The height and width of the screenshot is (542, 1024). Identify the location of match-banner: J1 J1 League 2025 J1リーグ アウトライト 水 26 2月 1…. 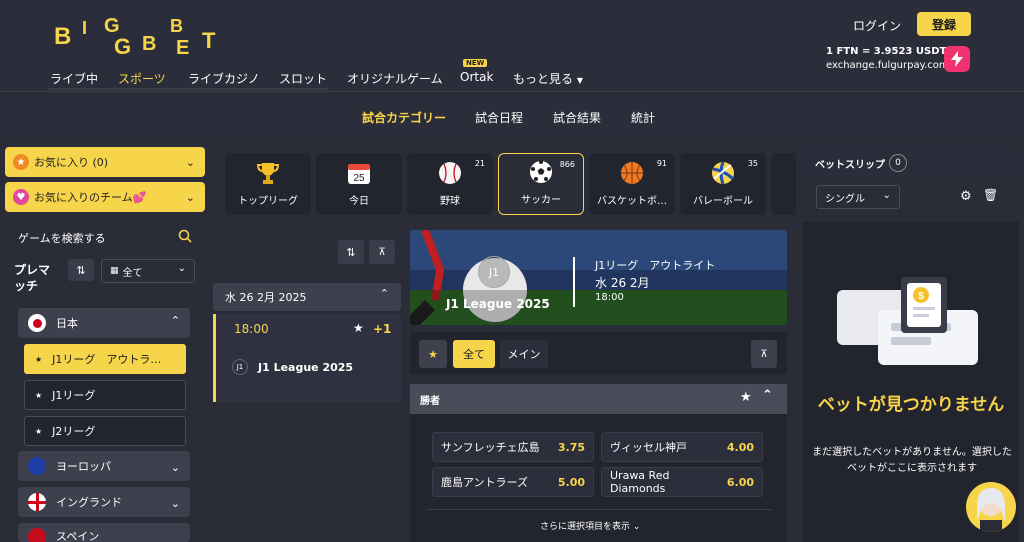
(598, 277).